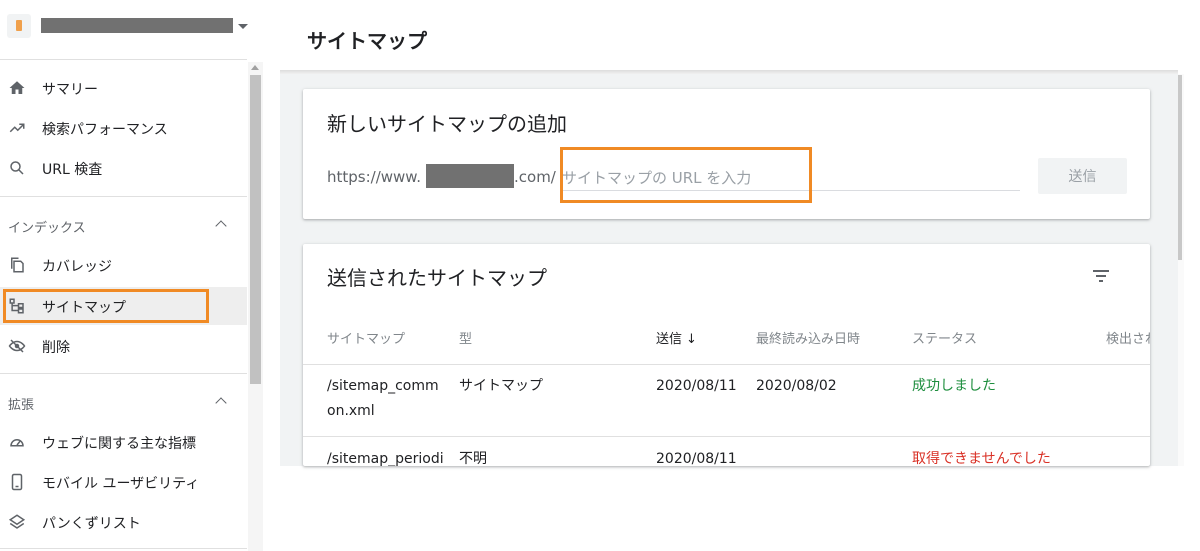 Image resolution: width=1200 pixels, height=551 pixels. I want to click on column-header-type: 型, so click(465, 337).